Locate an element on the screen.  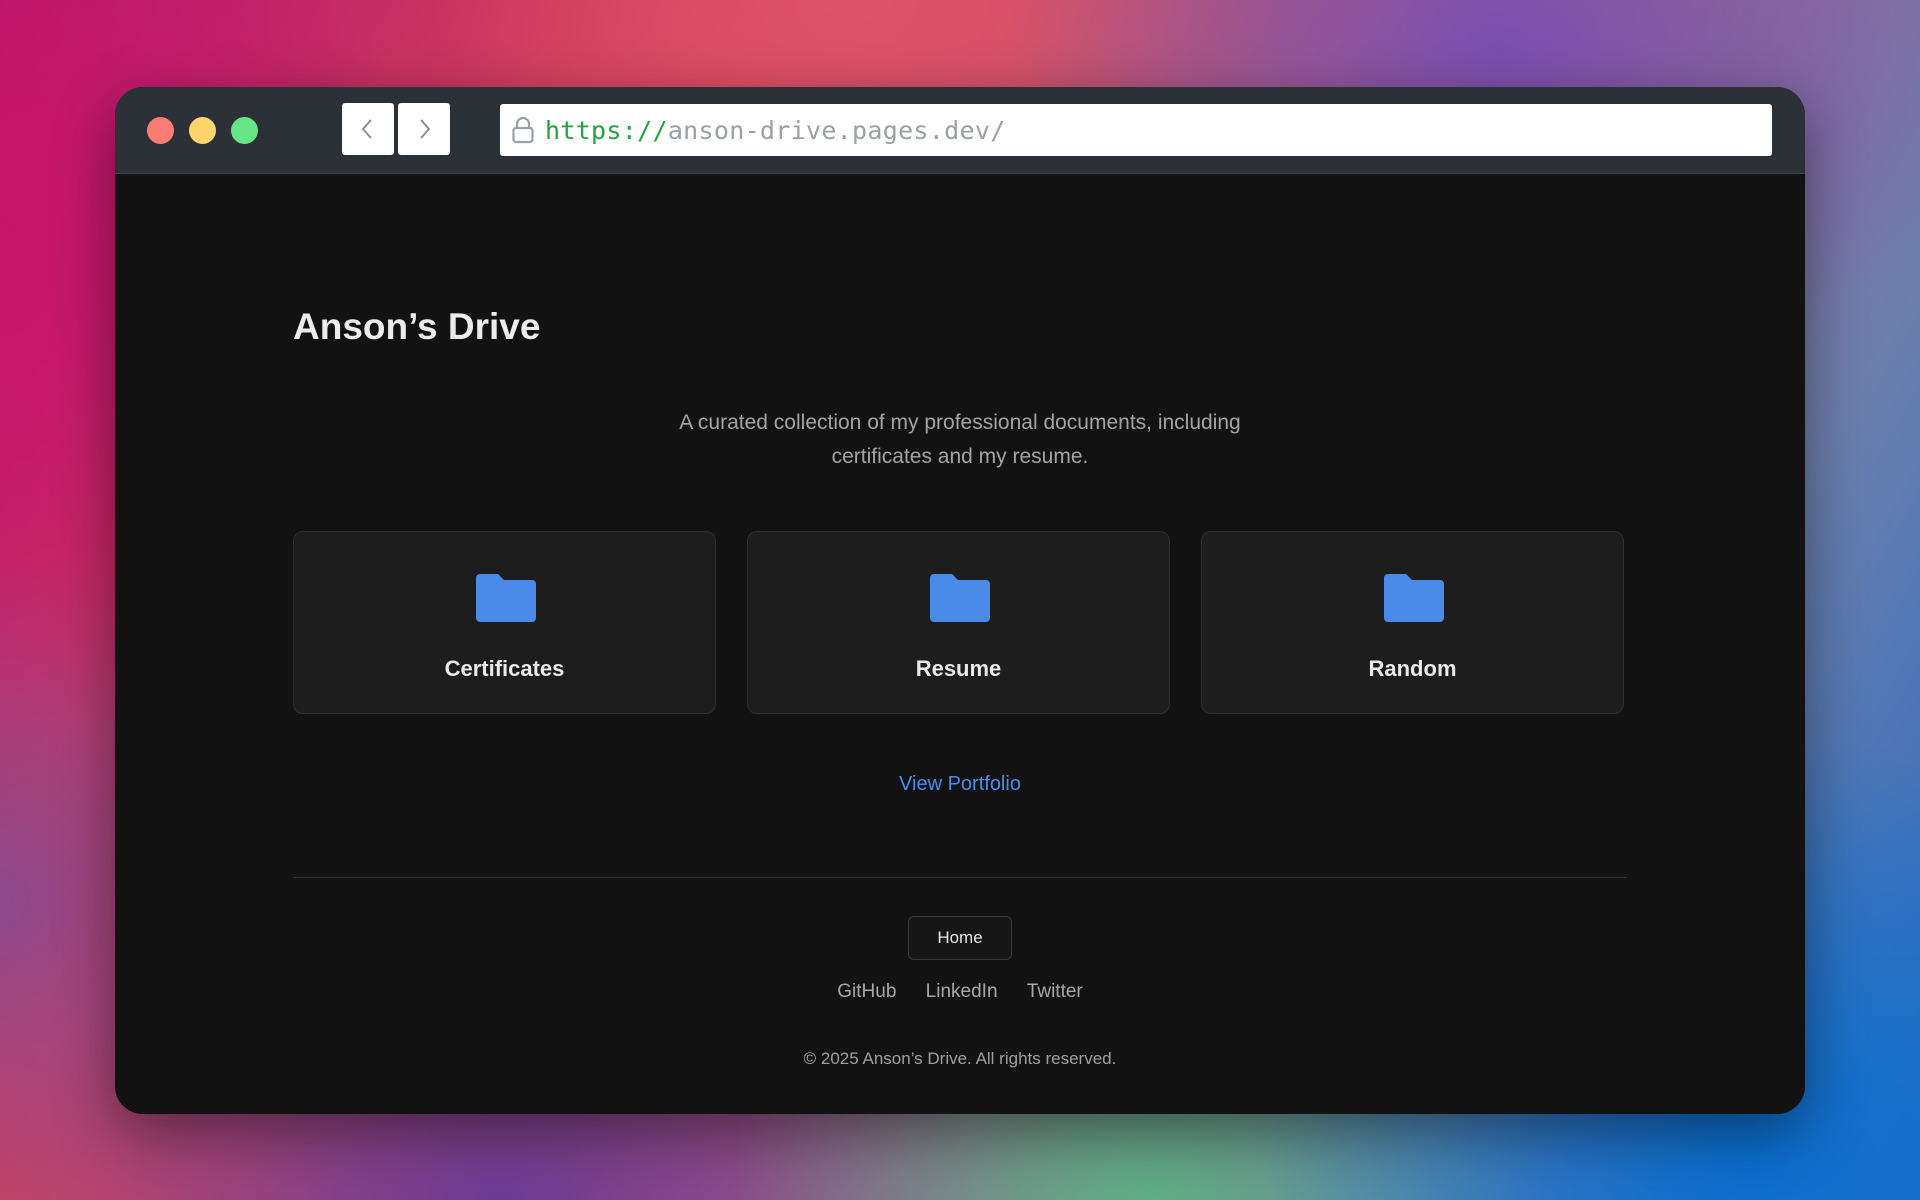
folder-card-certificates: Certificates is located at coordinates (504, 622).